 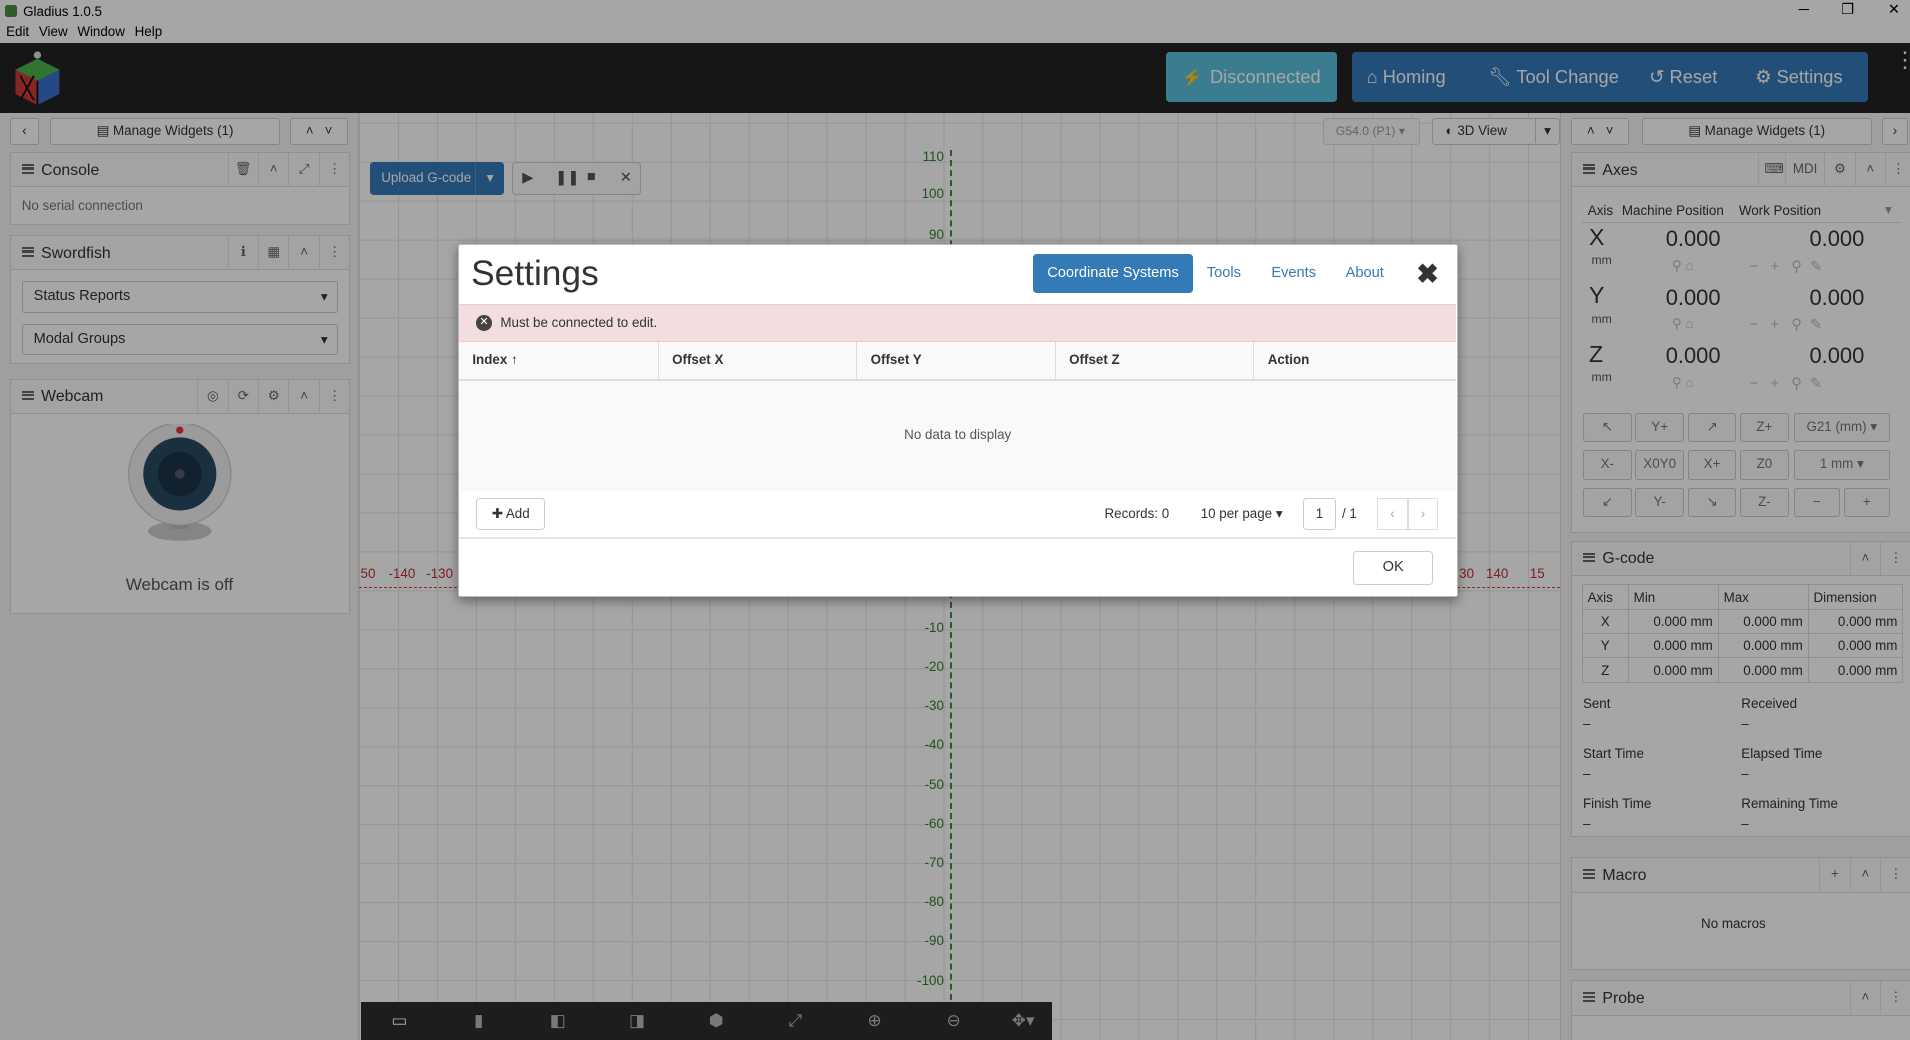 I want to click on col-offset-z: Offset Z, so click(x=1155, y=360).